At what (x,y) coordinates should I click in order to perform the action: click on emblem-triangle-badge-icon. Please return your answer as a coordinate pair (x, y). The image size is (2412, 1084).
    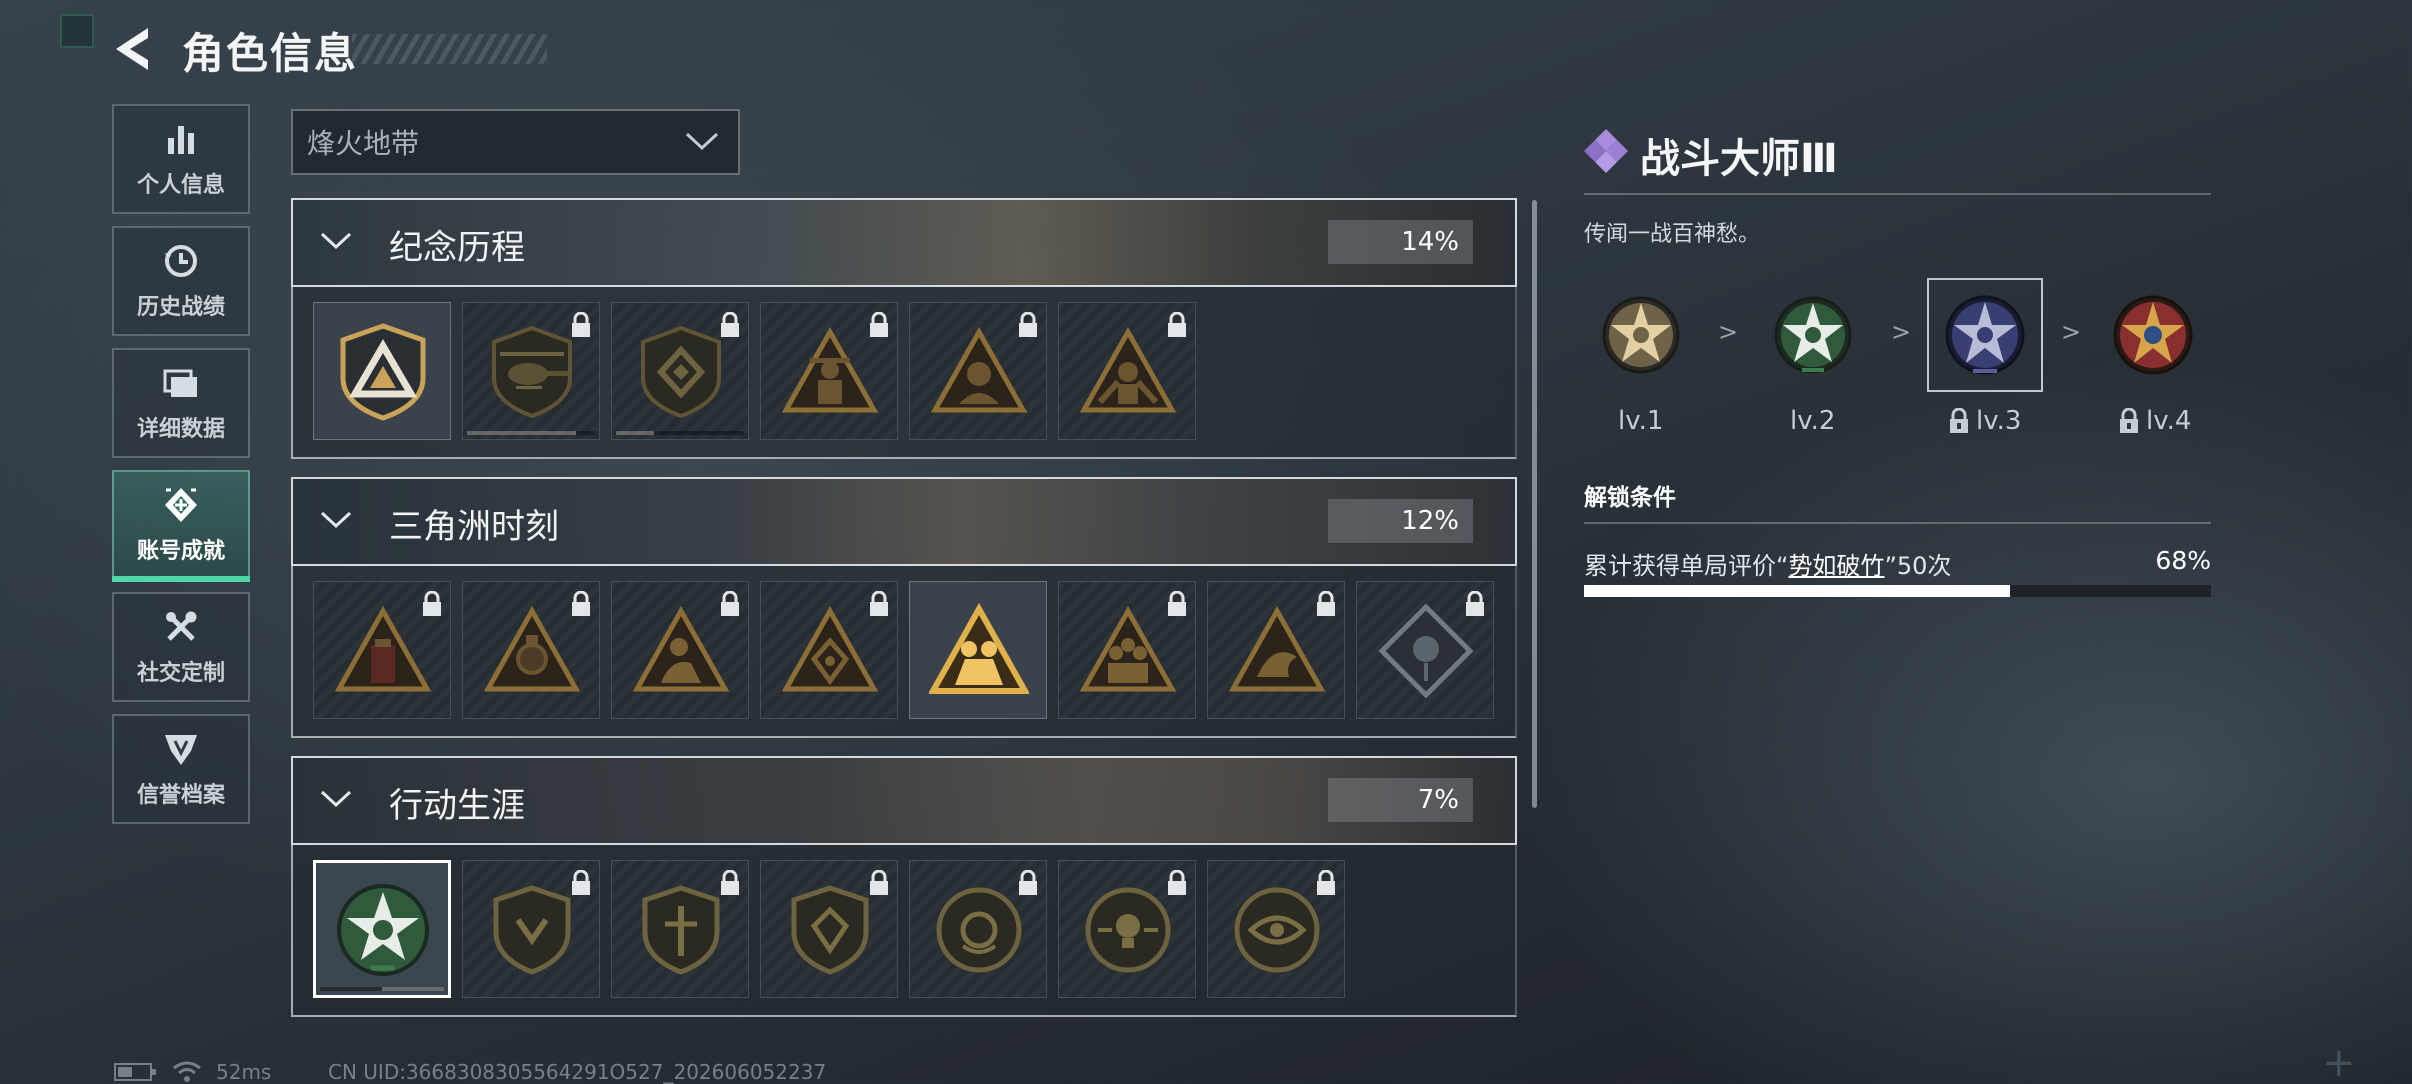
    Looking at the image, I should click on (830, 648).